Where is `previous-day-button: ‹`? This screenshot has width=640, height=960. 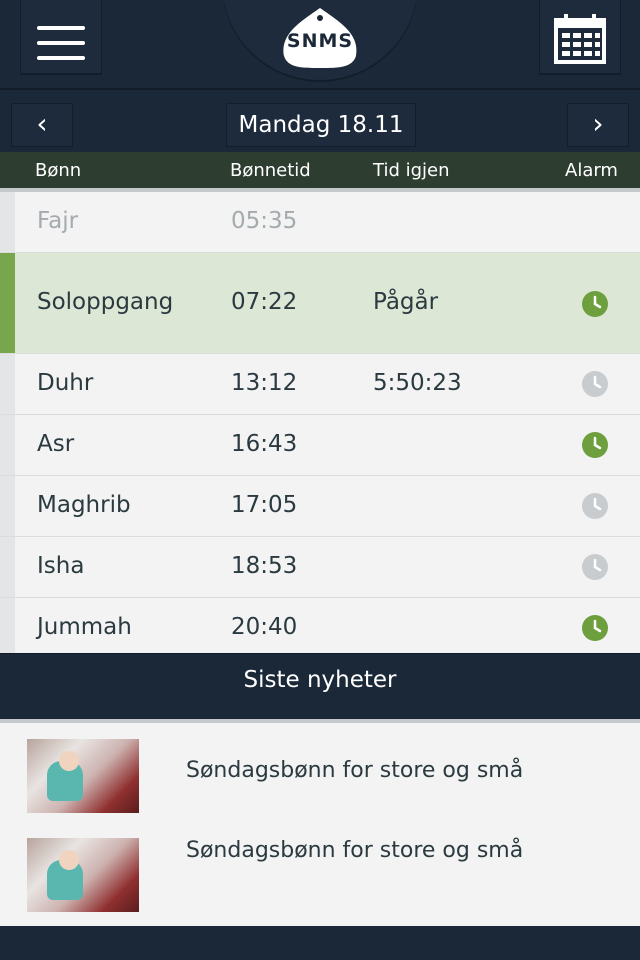 previous-day-button: ‹ is located at coordinates (42, 125).